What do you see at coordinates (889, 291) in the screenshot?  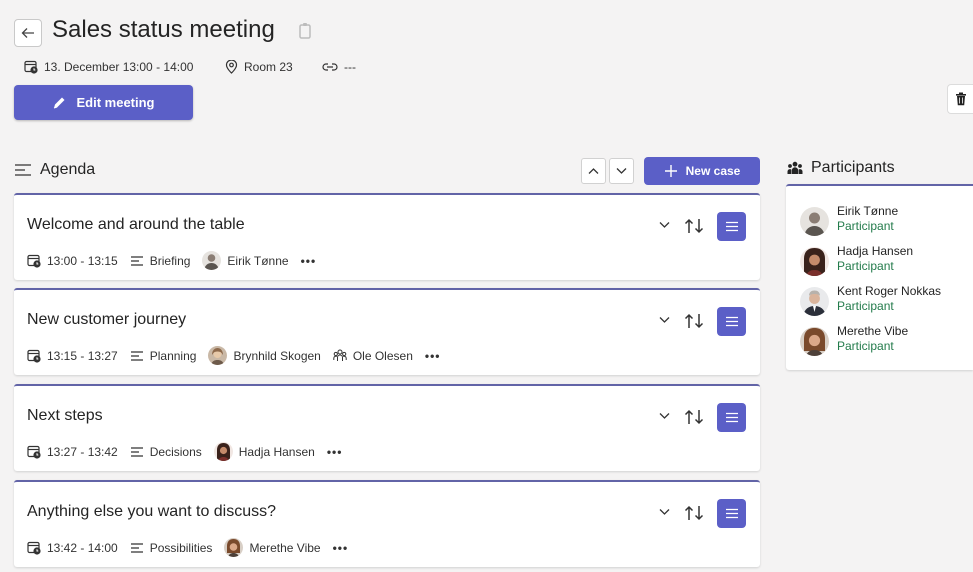 I see `participant-name: Kent Roger Nokkas` at bounding box center [889, 291].